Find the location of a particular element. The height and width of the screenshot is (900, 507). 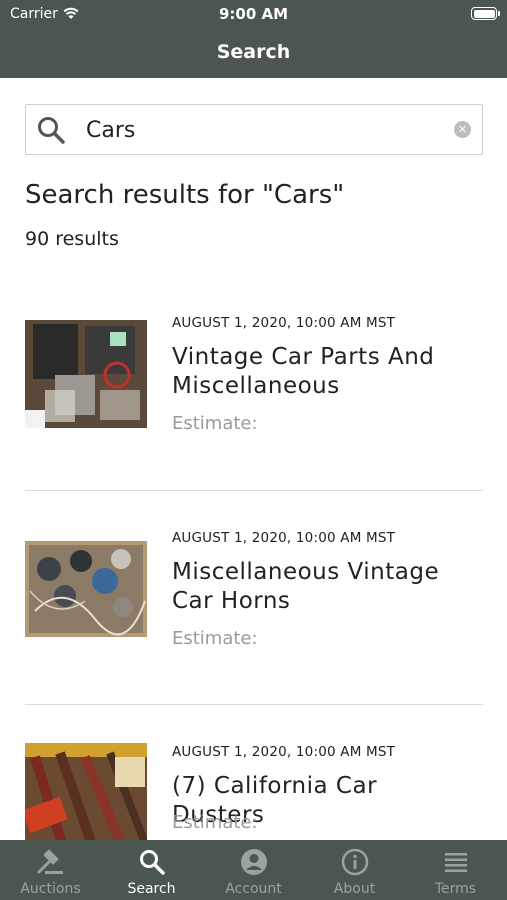

info-icon is located at coordinates (355, 862).